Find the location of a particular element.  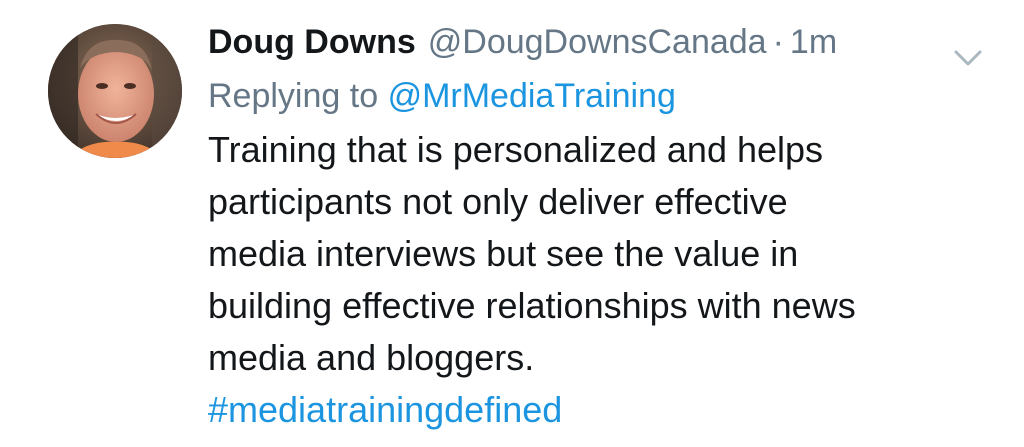

tweet-timestamp: 1m is located at coordinates (813, 42).